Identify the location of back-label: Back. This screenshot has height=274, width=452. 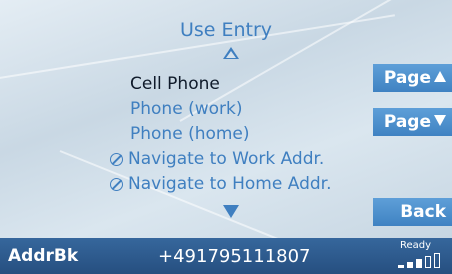
(423, 212).